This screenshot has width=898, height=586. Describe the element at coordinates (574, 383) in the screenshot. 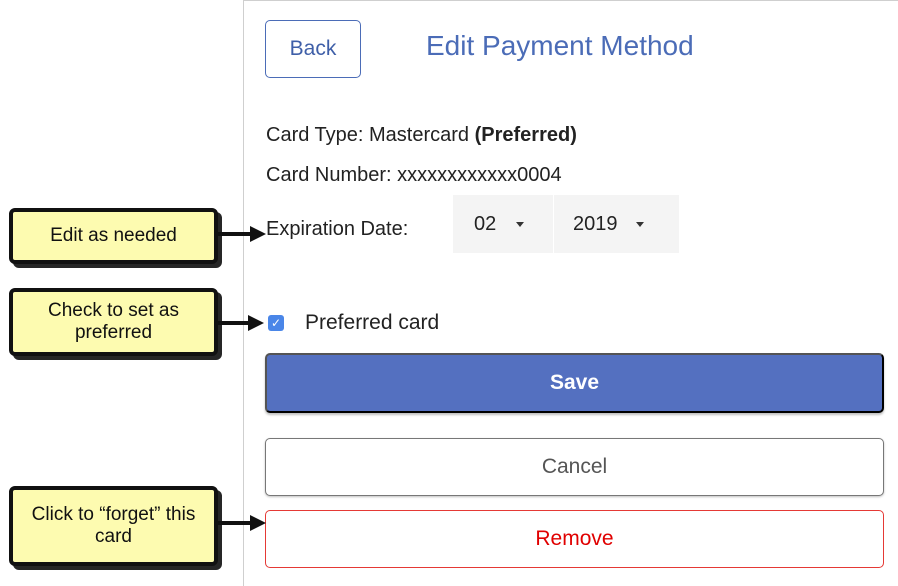

I see `save-button: Save` at that location.